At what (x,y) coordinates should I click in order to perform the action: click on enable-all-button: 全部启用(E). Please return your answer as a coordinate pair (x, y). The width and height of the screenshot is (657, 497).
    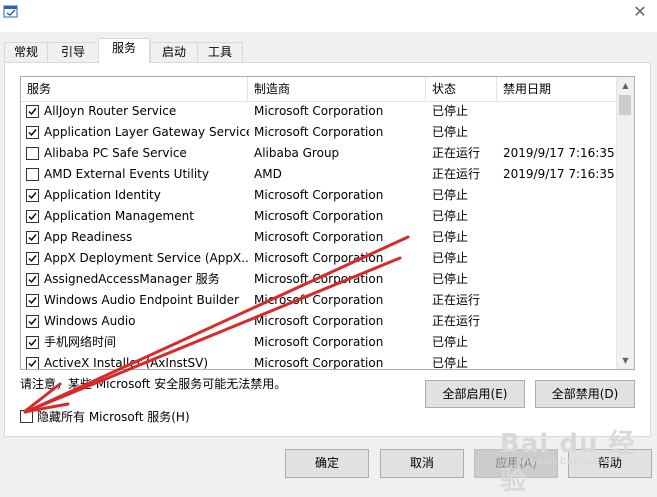
    Looking at the image, I should click on (475, 394).